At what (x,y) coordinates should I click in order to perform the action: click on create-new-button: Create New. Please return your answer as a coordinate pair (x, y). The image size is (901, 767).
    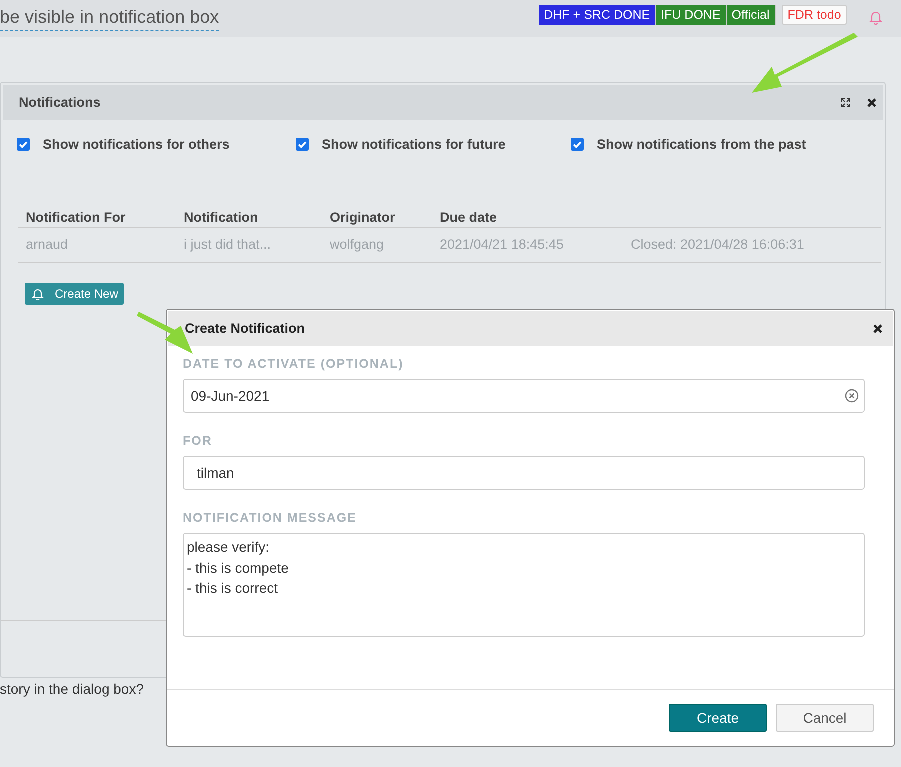
    Looking at the image, I should click on (74, 294).